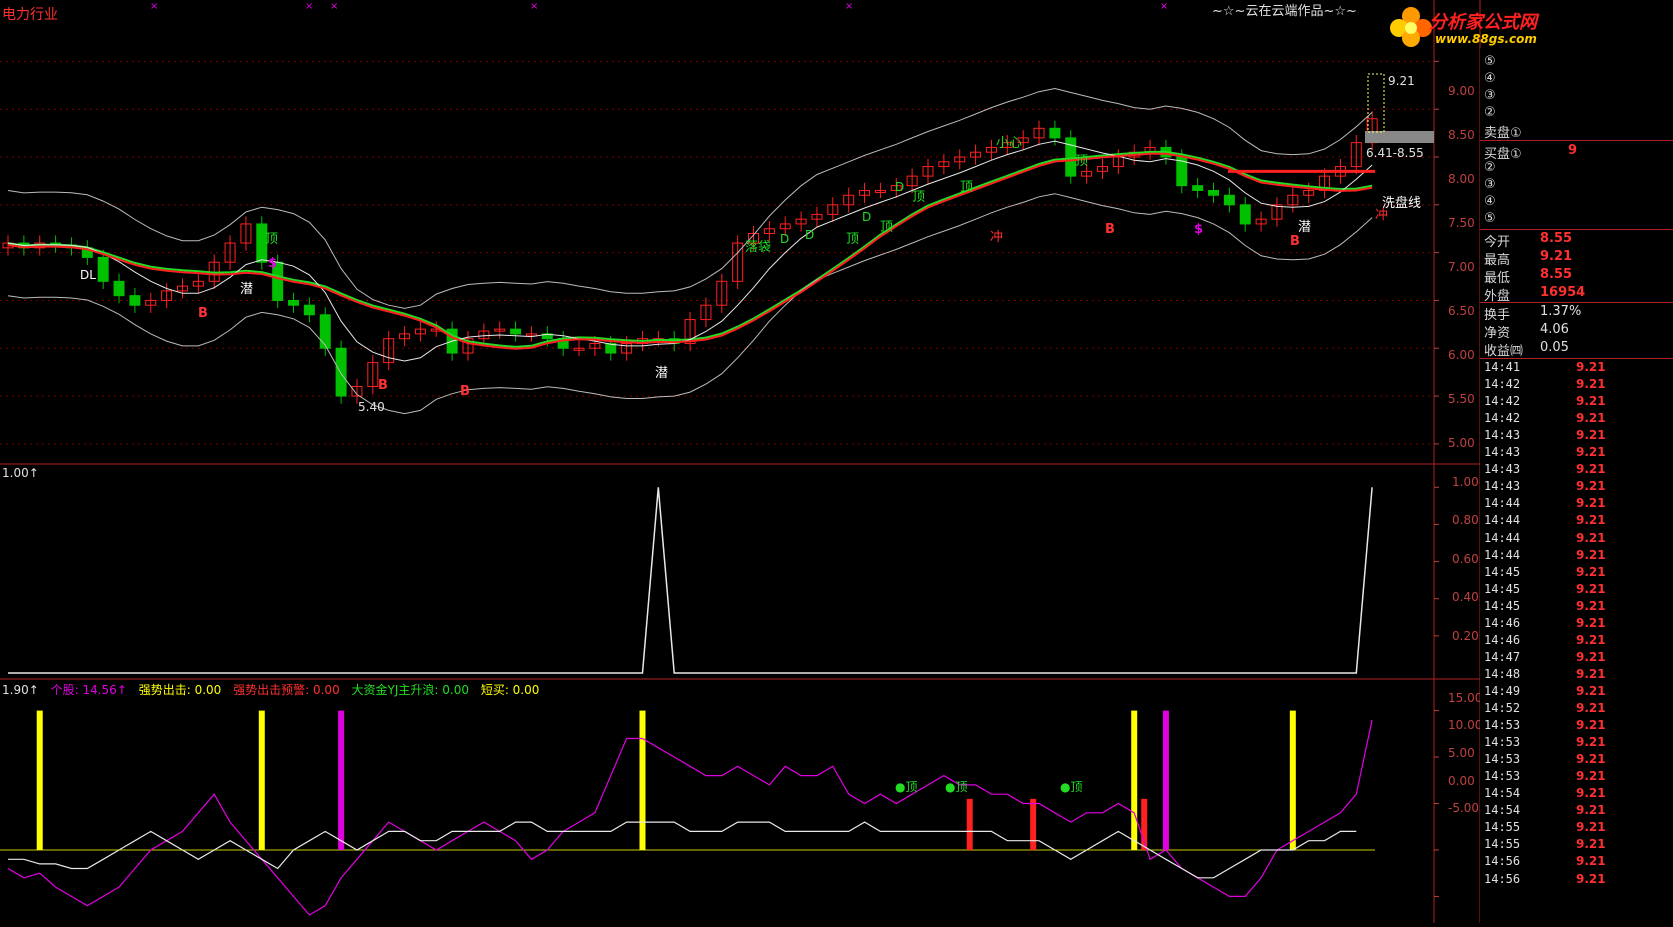  I want to click on sector-title: 电力行业, so click(30, 15).